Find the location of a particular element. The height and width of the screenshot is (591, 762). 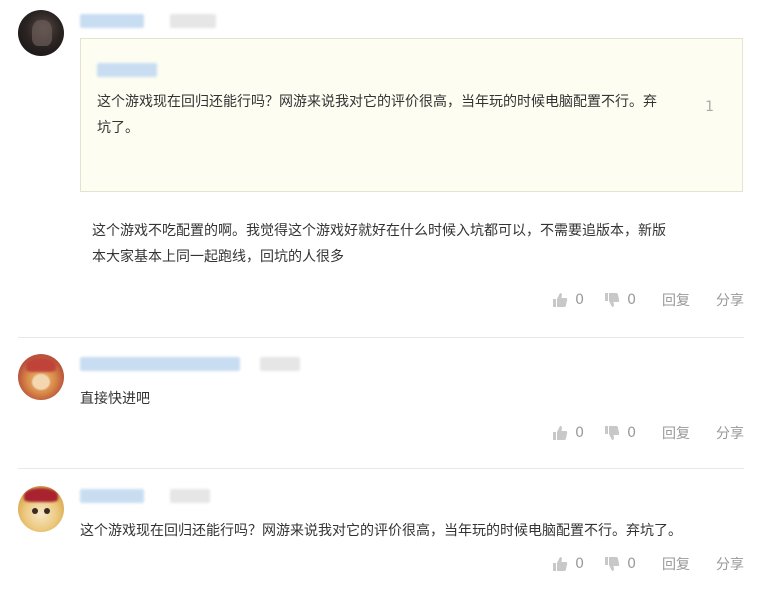

quoted-text-line-2: 坑了。 is located at coordinates (118, 128).